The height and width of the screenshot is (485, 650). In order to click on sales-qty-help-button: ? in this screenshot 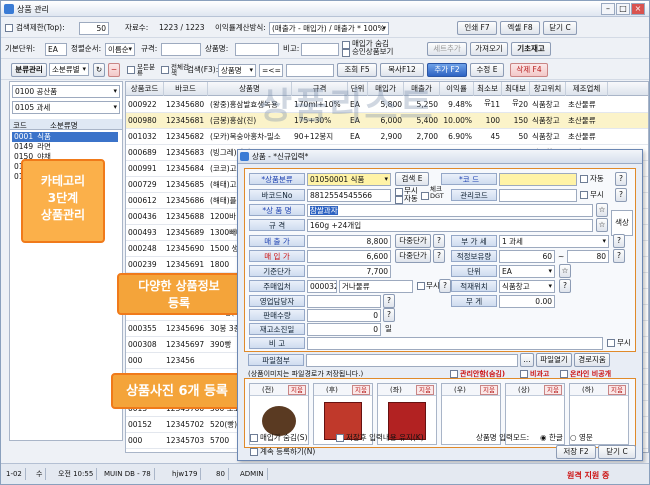, I will do `click(389, 315)`.